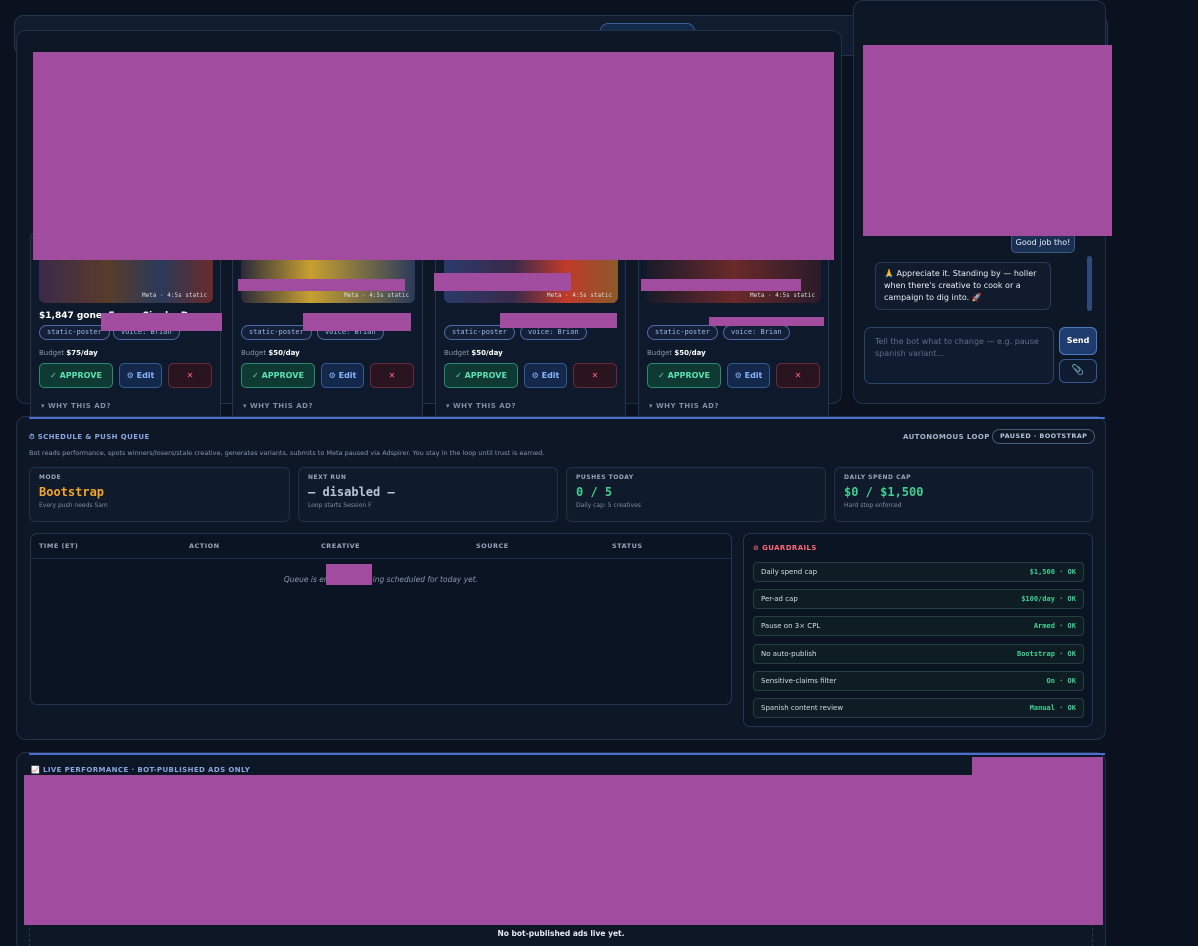 This screenshot has height=946, width=1198. What do you see at coordinates (1089, 283) in the screenshot?
I see `chat-scrollbar` at bounding box center [1089, 283].